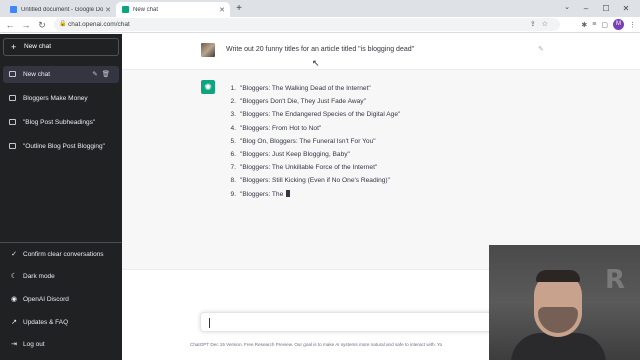 This screenshot has height=360, width=640. I want to click on dark-mode-button: ☾ Dark mode, so click(61, 276).